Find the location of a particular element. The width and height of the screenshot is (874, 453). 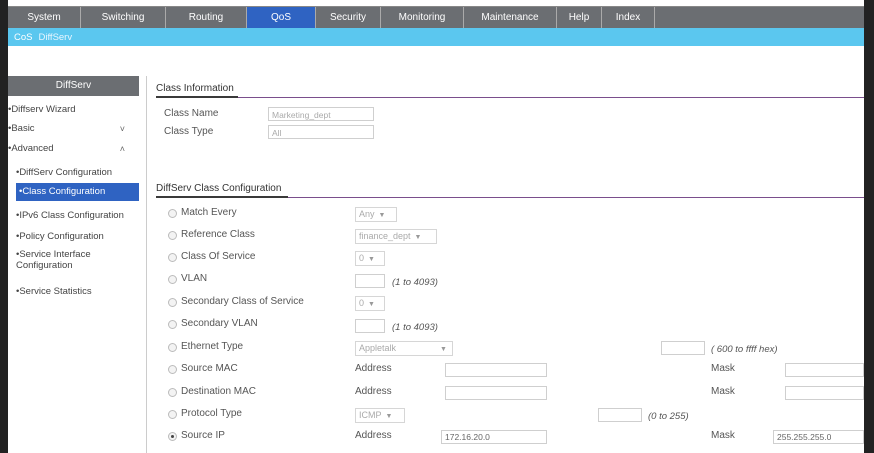

source-mac-radio is located at coordinates (172, 369).